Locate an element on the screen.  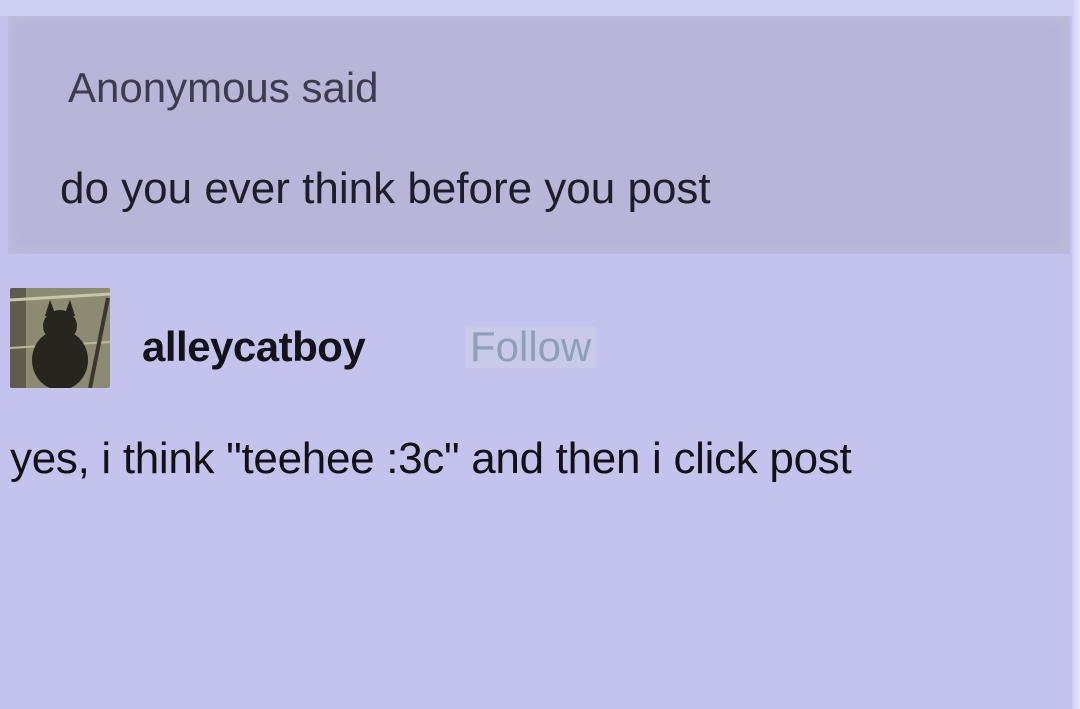
question-text: do you ever think before you post is located at coordinates (385, 188).